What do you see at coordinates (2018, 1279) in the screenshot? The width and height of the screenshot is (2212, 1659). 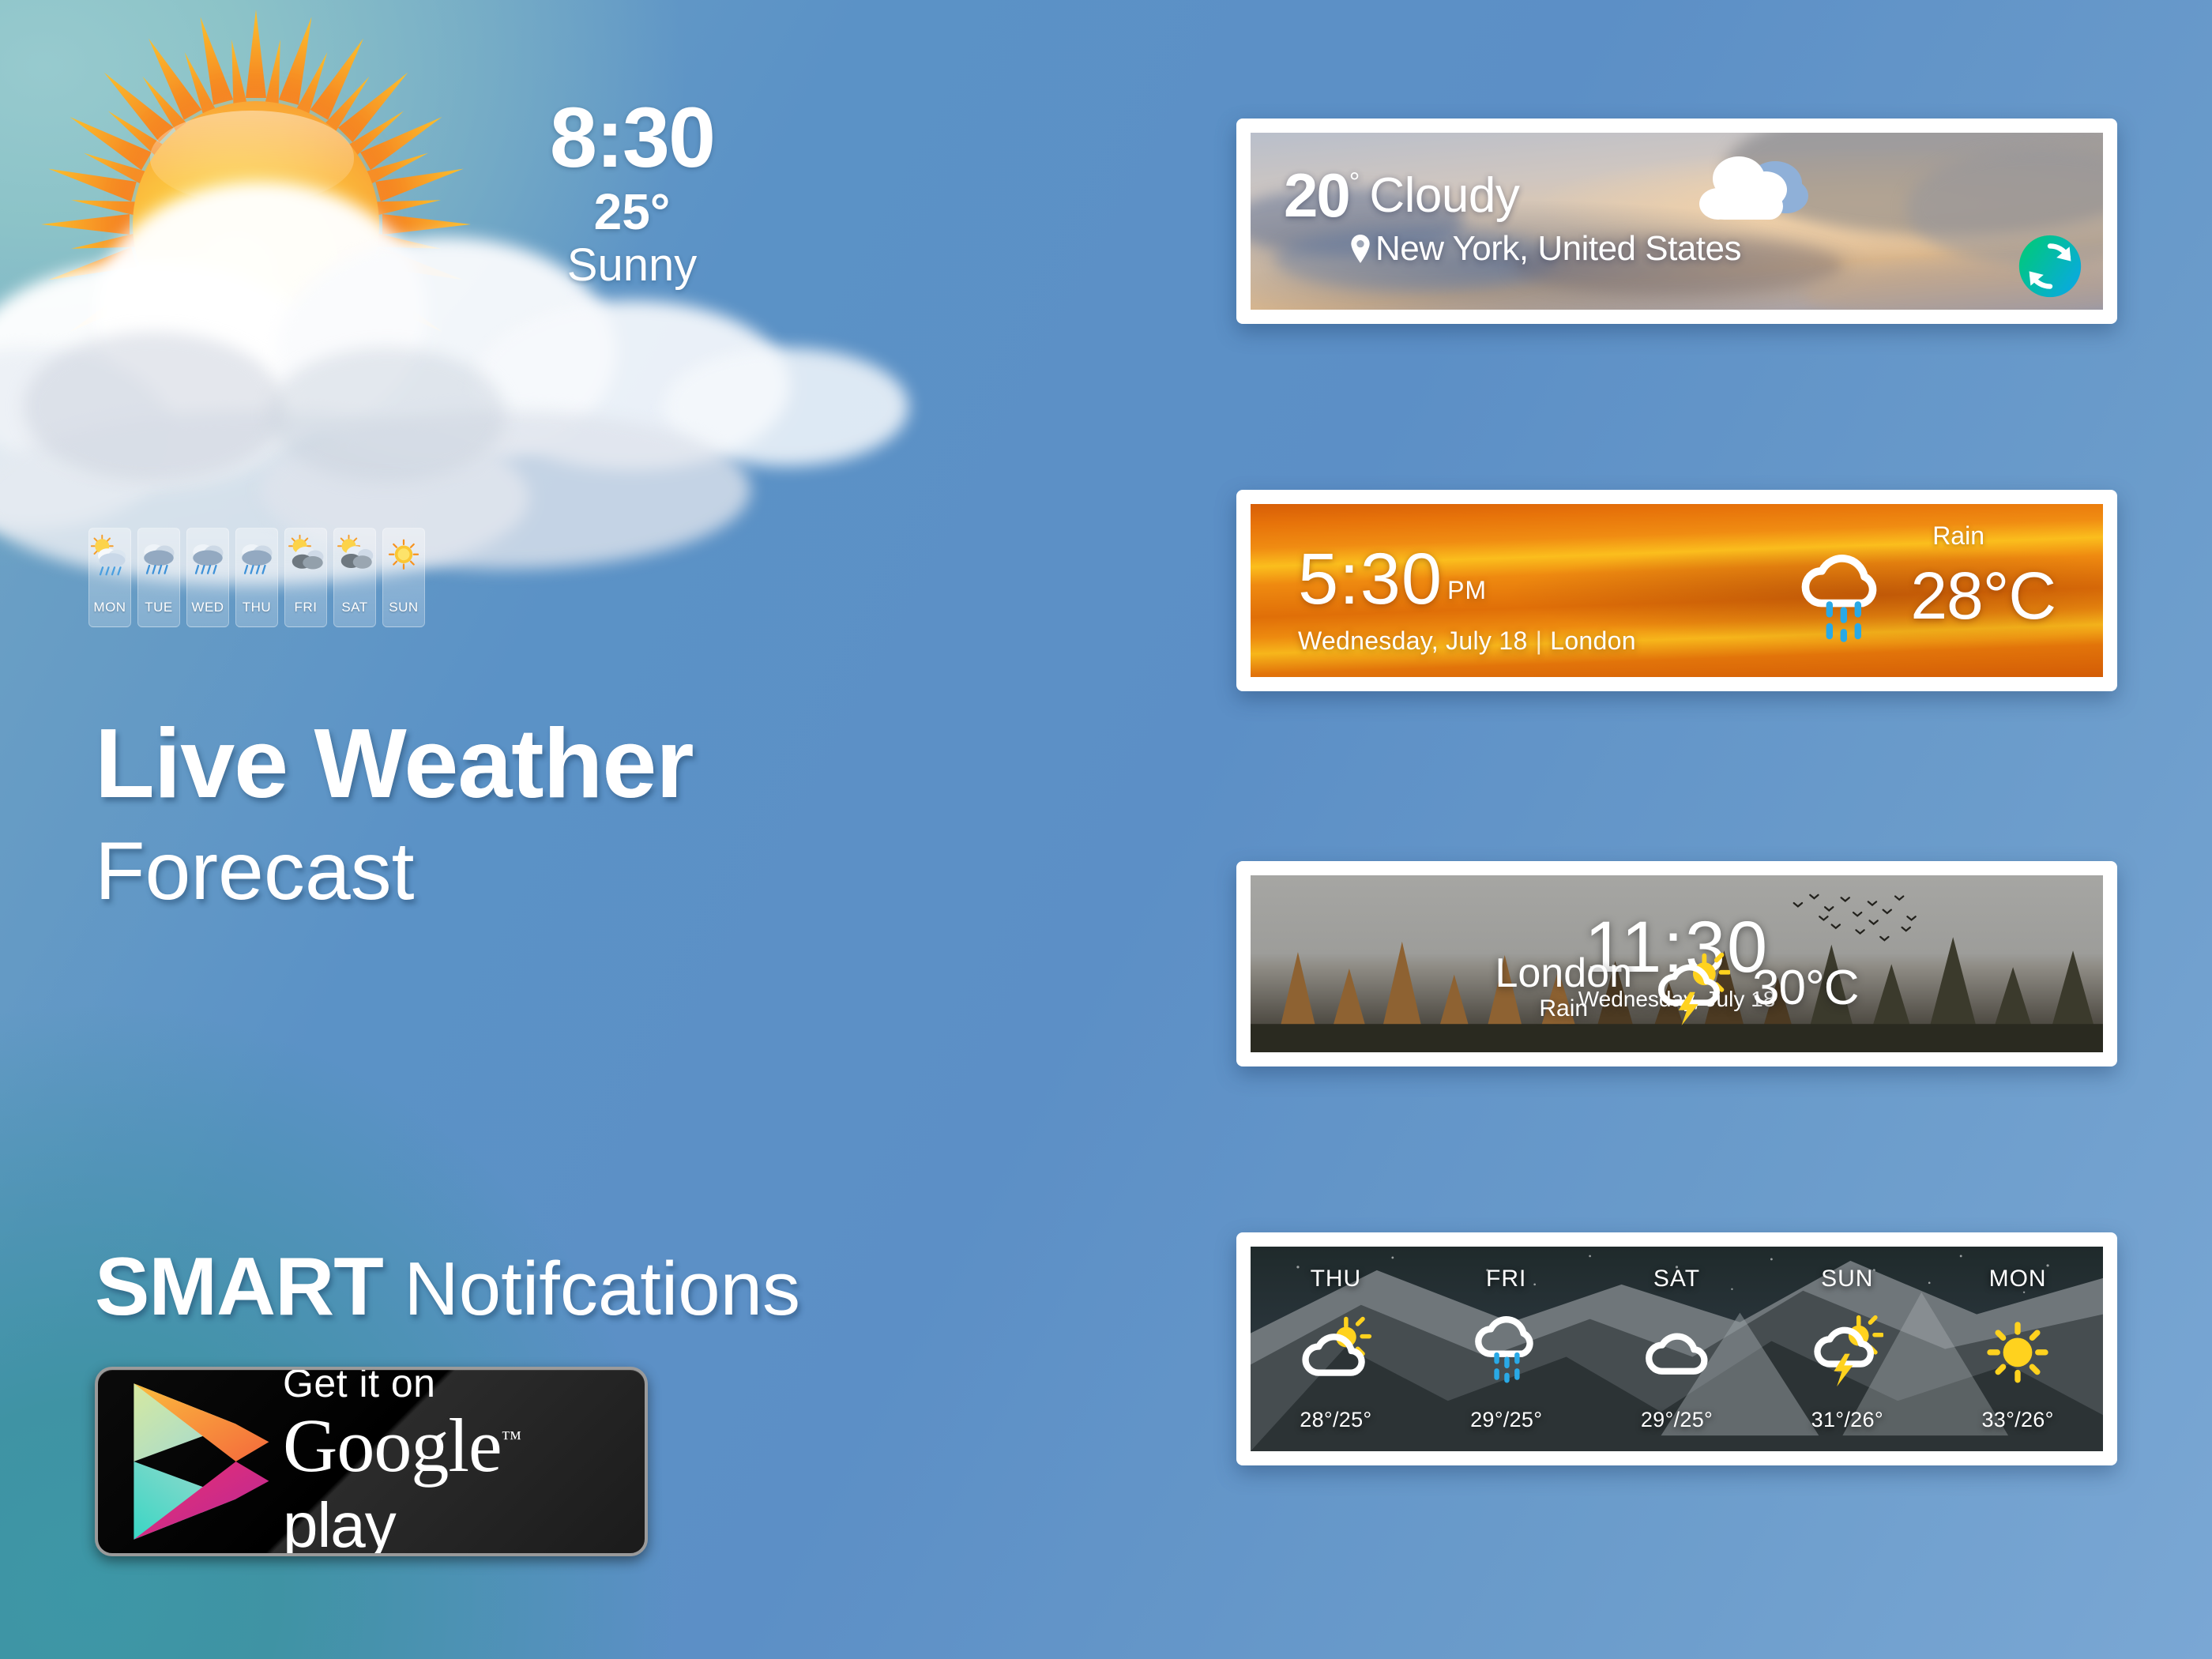 I see `forecast-day-label: MON` at bounding box center [2018, 1279].